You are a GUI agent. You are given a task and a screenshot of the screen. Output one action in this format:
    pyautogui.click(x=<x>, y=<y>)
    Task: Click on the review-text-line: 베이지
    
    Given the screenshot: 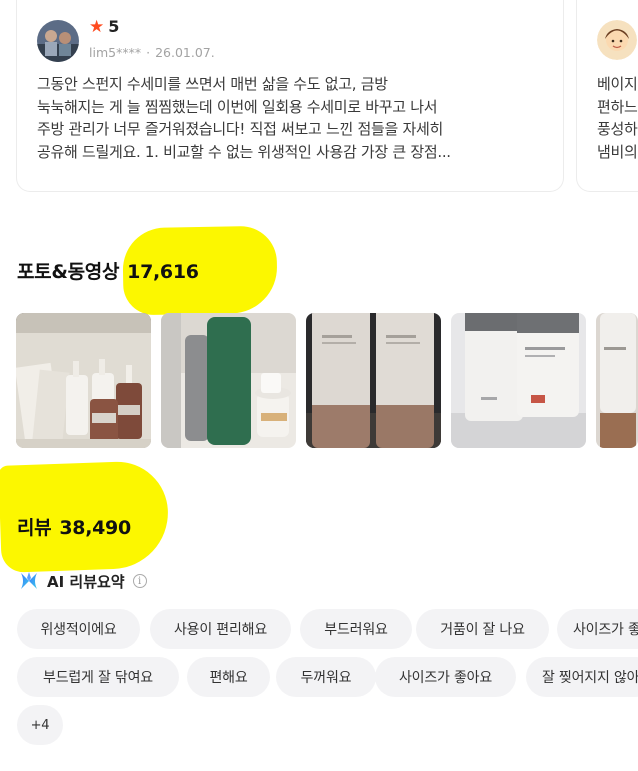 What is the action you would take?
    pyautogui.click(x=617, y=84)
    